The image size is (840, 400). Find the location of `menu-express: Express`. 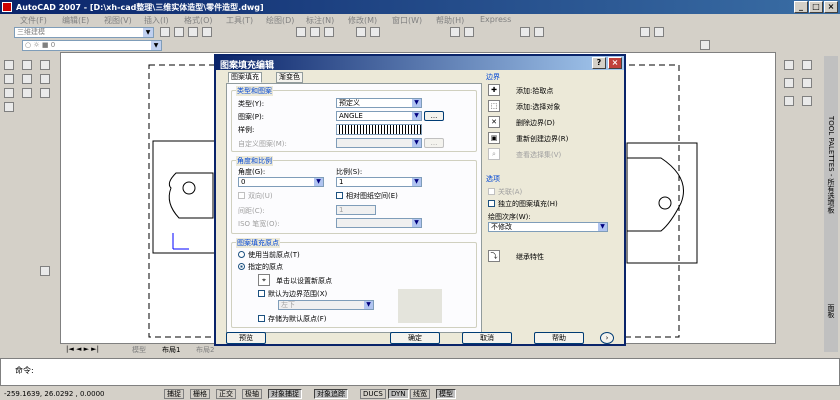

menu-express: Express is located at coordinates (495, 19).